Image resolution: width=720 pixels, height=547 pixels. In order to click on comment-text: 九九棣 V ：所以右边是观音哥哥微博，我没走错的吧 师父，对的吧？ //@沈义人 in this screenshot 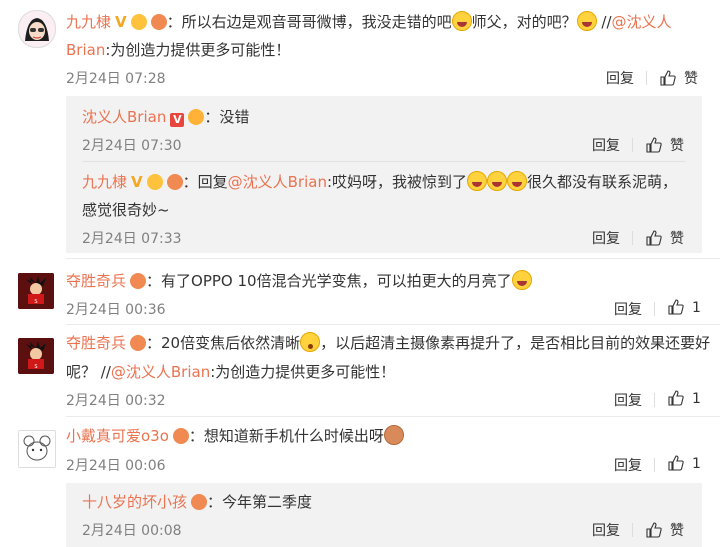, I will do `click(369, 22)`.